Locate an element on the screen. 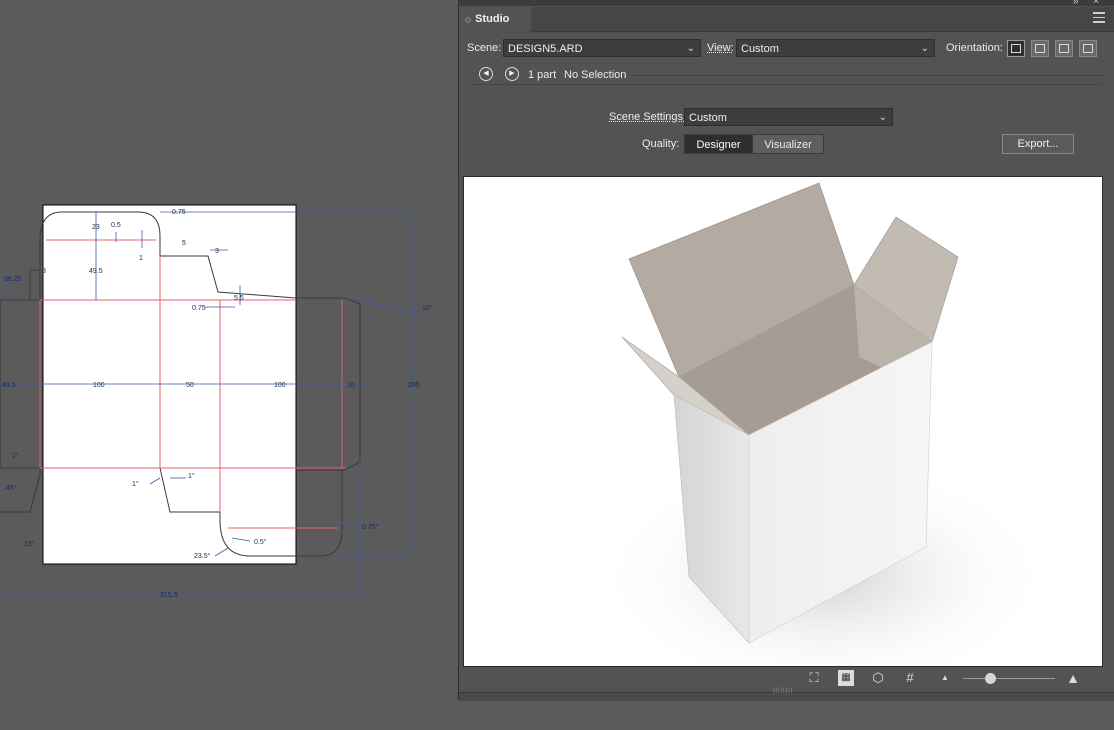 This screenshot has height=730, width=1114. orientation-side-button is located at coordinates (1064, 48).